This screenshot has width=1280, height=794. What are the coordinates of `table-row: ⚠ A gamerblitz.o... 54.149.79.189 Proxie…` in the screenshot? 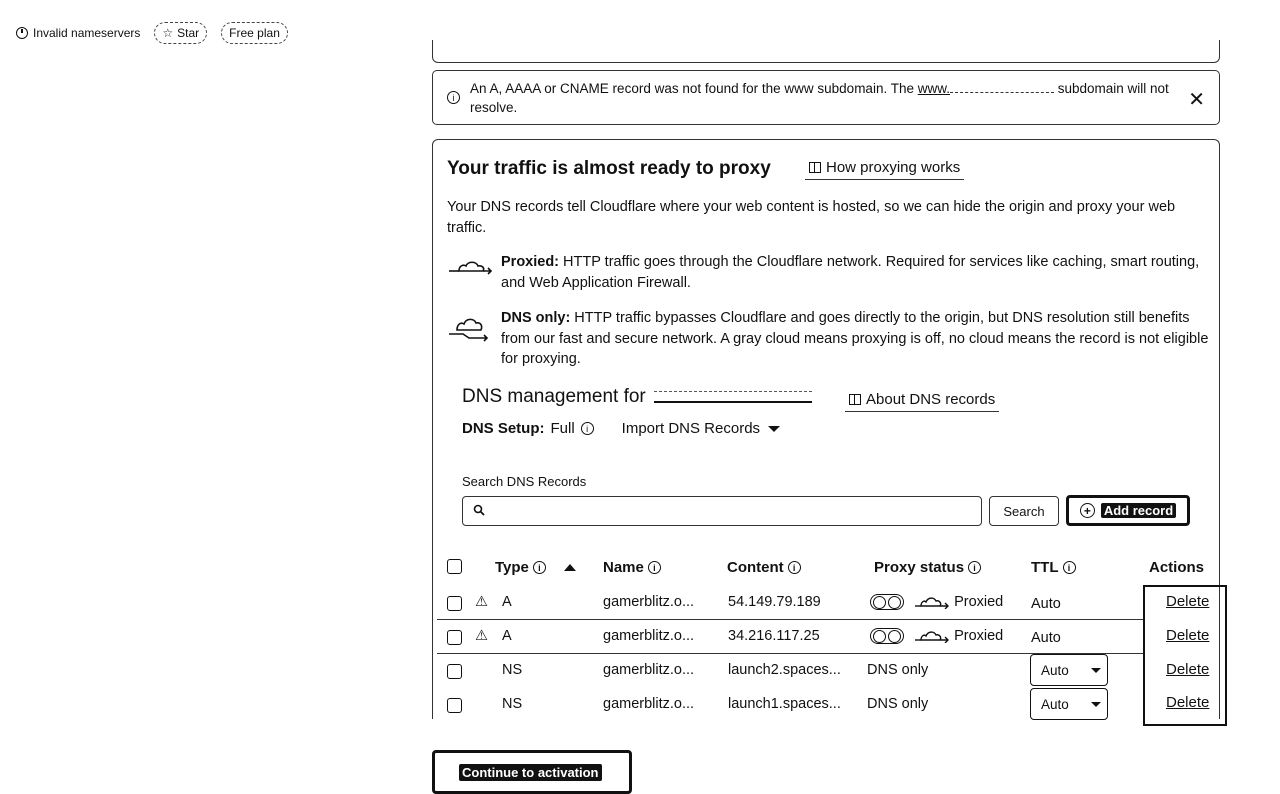 It's located at (827, 603).